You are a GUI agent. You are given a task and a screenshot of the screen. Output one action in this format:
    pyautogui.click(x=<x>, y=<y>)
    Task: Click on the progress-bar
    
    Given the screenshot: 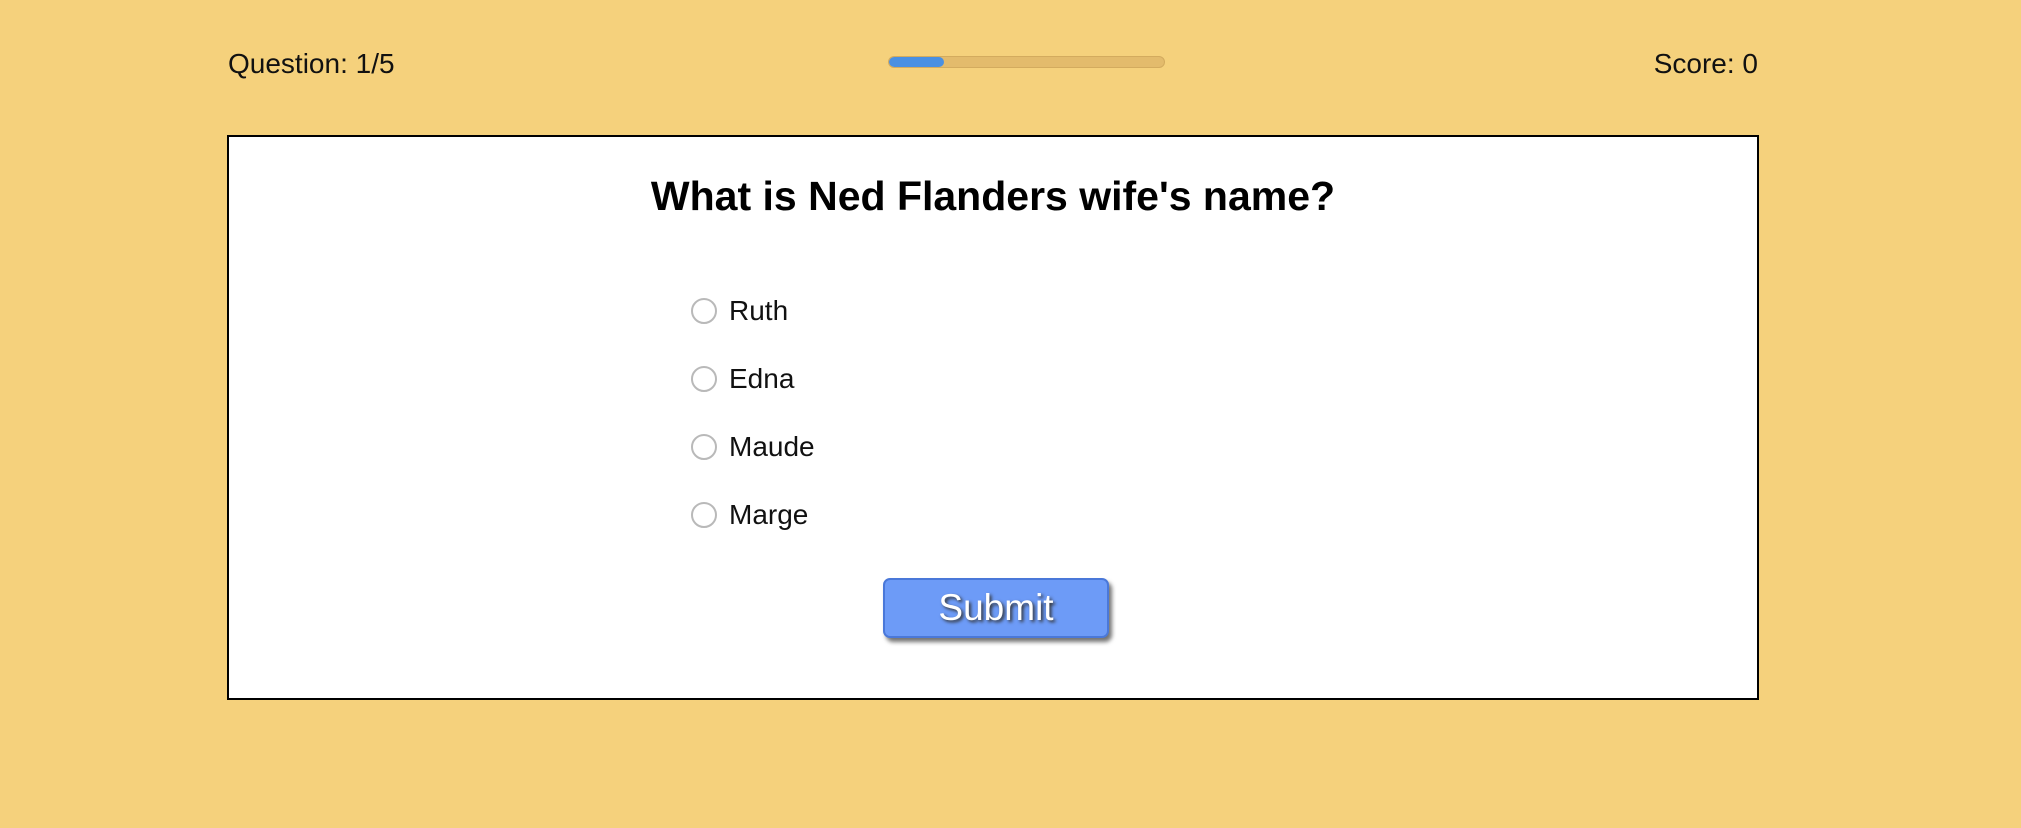 What is the action you would take?
    pyautogui.click(x=1026, y=62)
    